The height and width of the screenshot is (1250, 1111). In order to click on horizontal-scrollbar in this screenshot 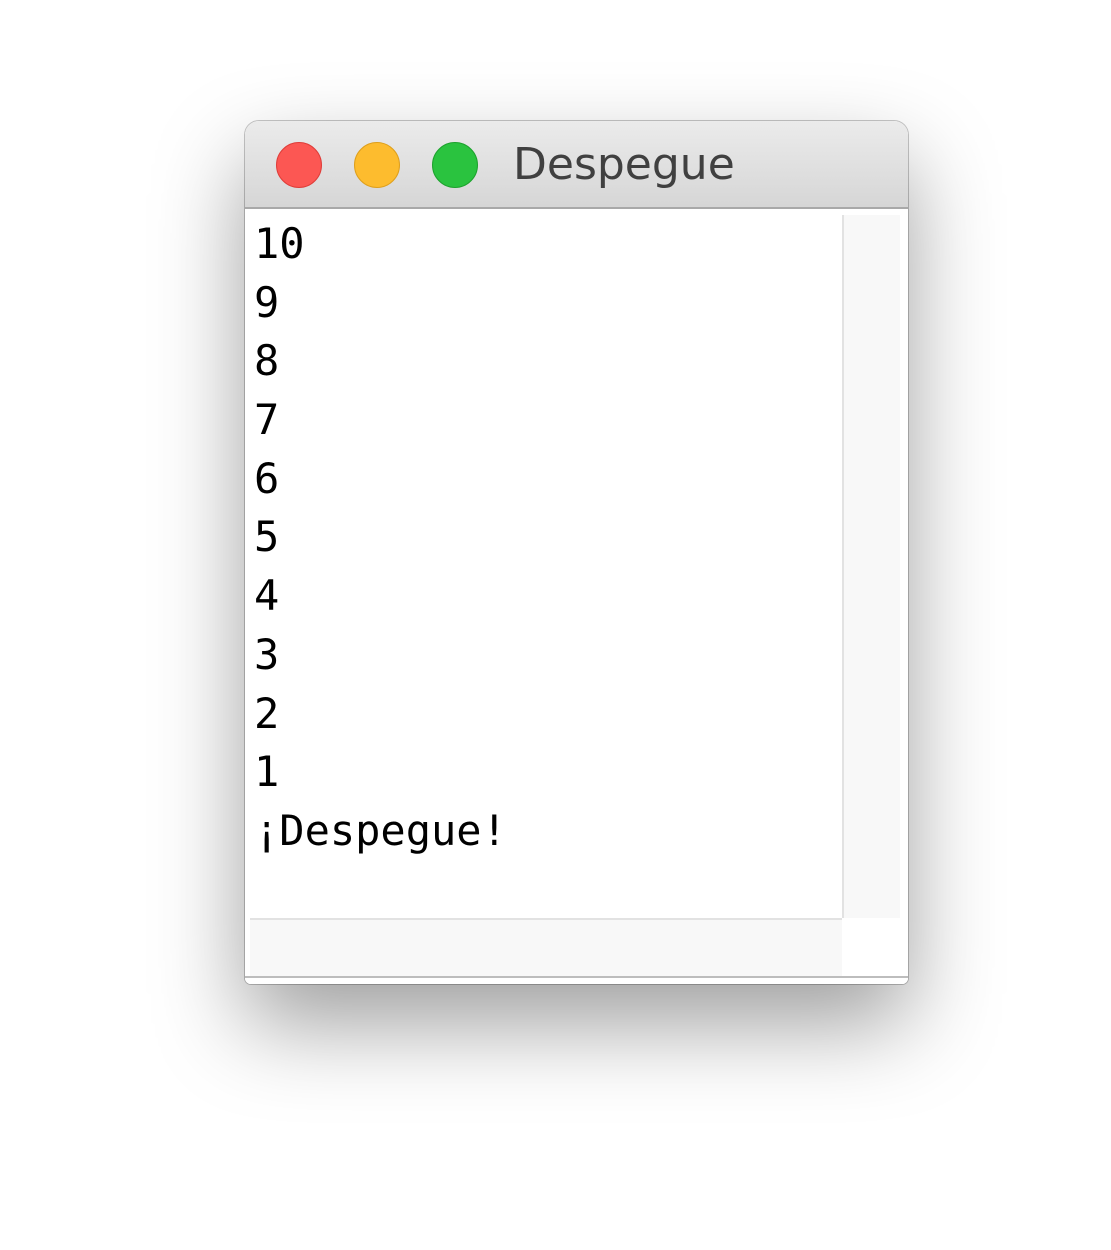, I will do `click(546, 947)`.